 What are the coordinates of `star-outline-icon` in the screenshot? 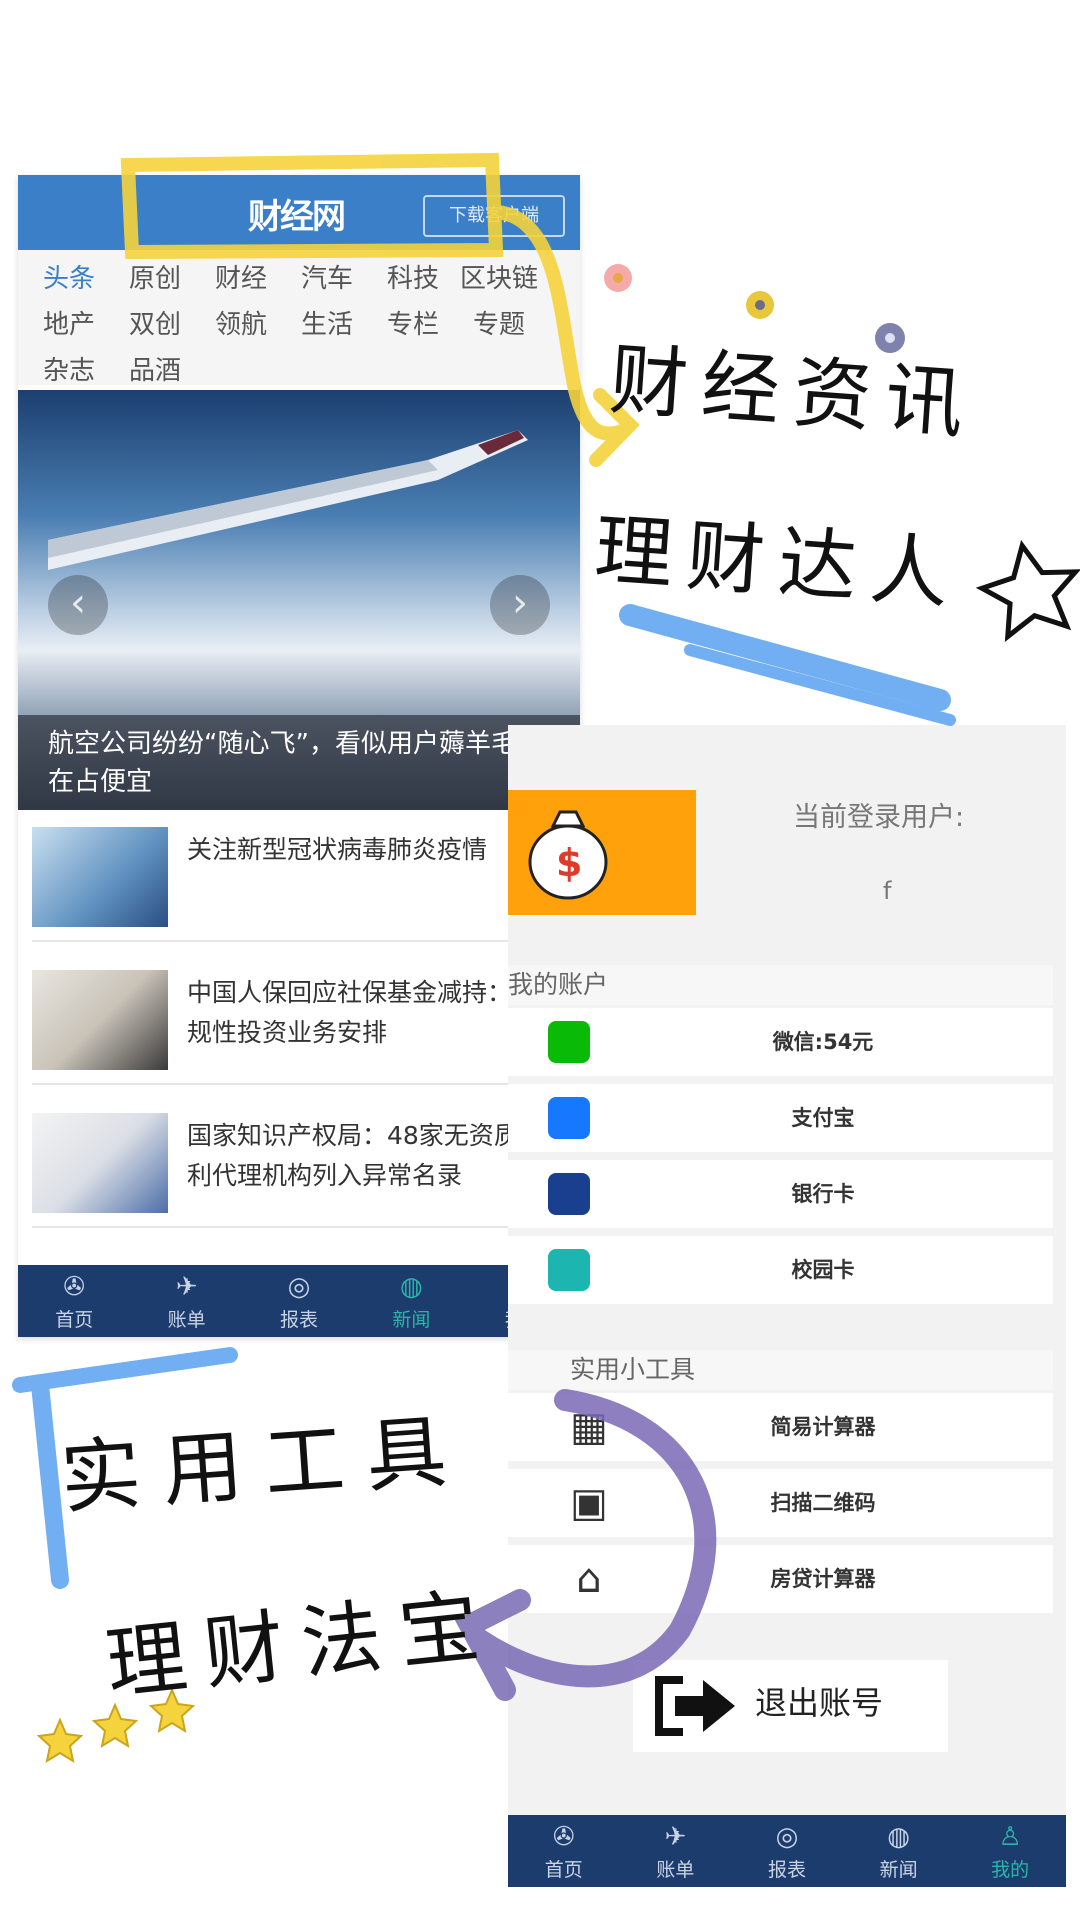 It's located at (1027, 591).